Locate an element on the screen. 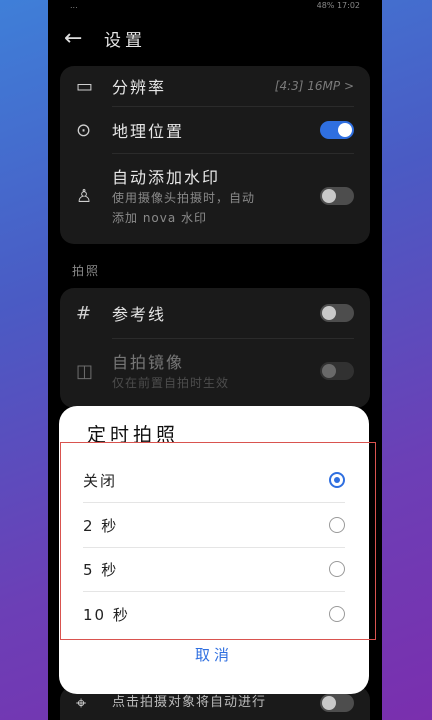 The width and height of the screenshot is (432, 720). location-row: ⊙ 地理位置 is located at coordinates (215, 130).